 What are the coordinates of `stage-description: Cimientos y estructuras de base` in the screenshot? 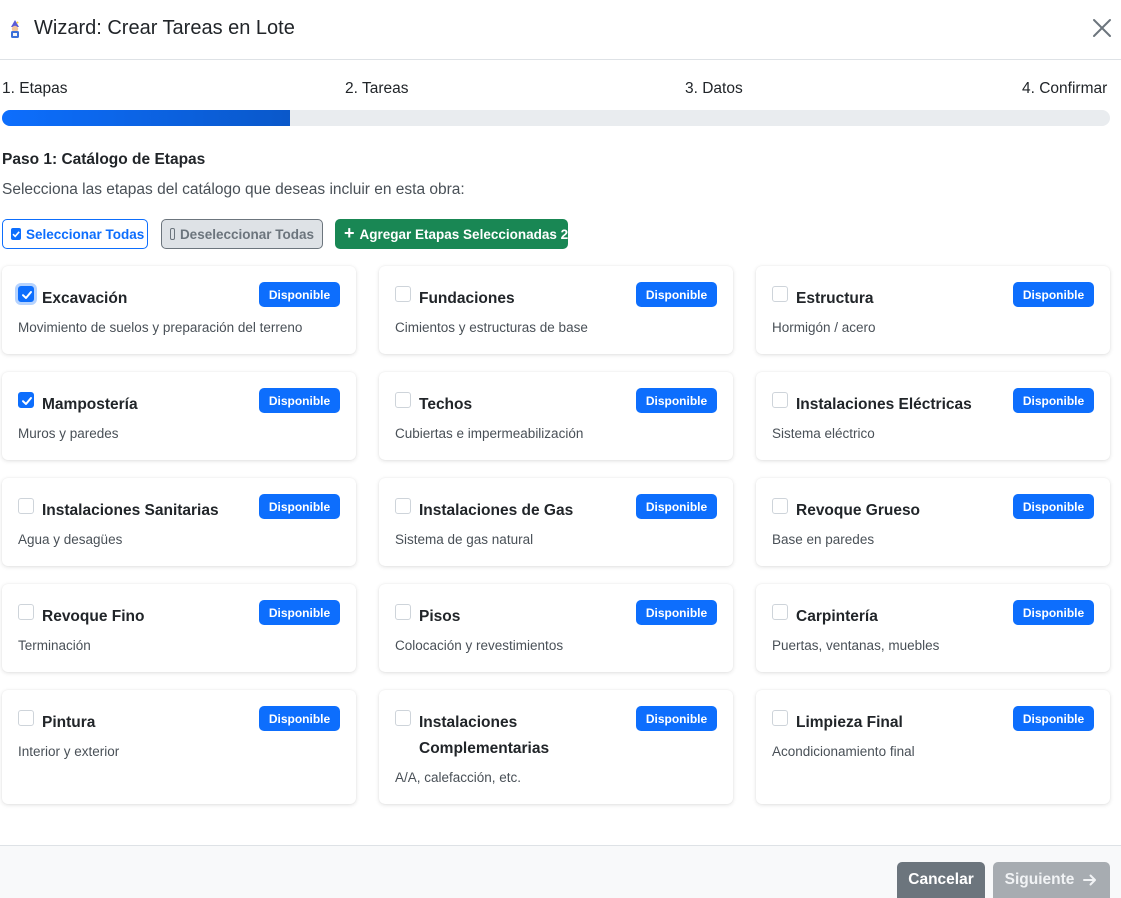 It's located at (491, 327).